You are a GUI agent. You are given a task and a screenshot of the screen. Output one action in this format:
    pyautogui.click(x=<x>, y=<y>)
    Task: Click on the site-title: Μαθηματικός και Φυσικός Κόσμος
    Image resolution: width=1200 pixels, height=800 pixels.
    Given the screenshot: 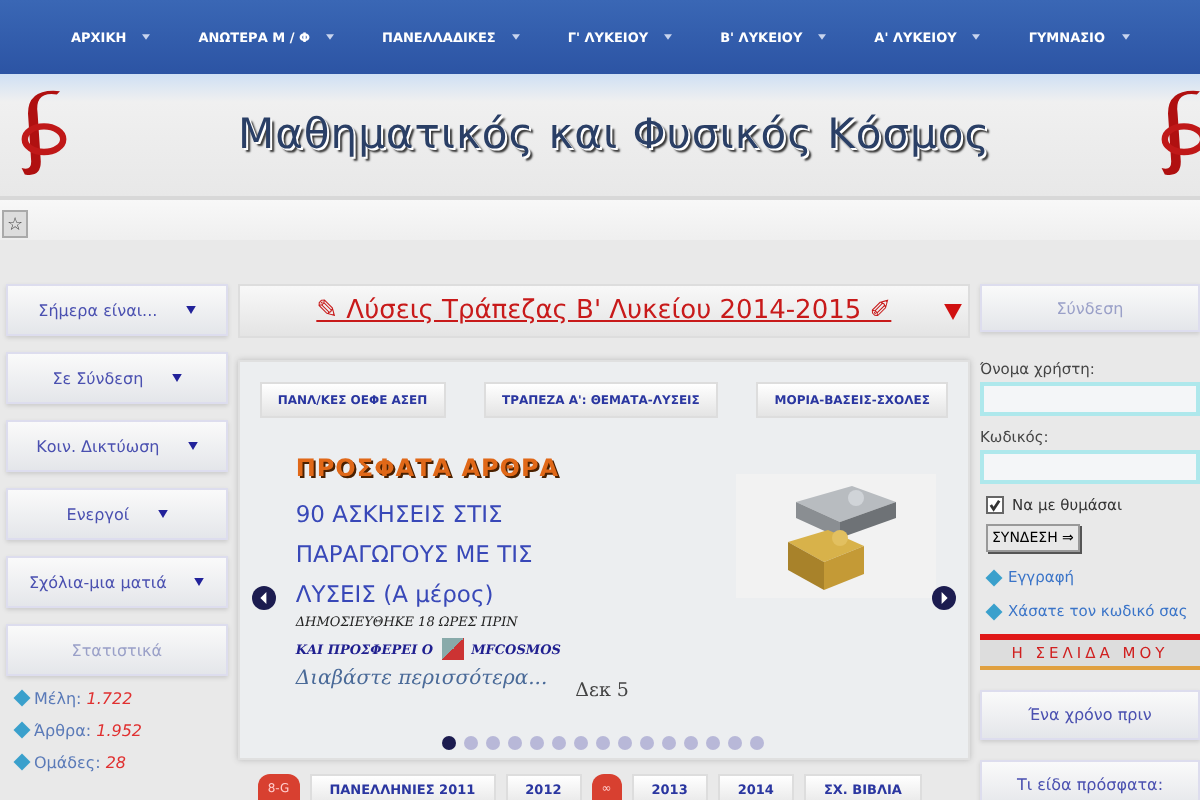 What is the action you would take?
    pyautogui.click(x=614, y=135)
    